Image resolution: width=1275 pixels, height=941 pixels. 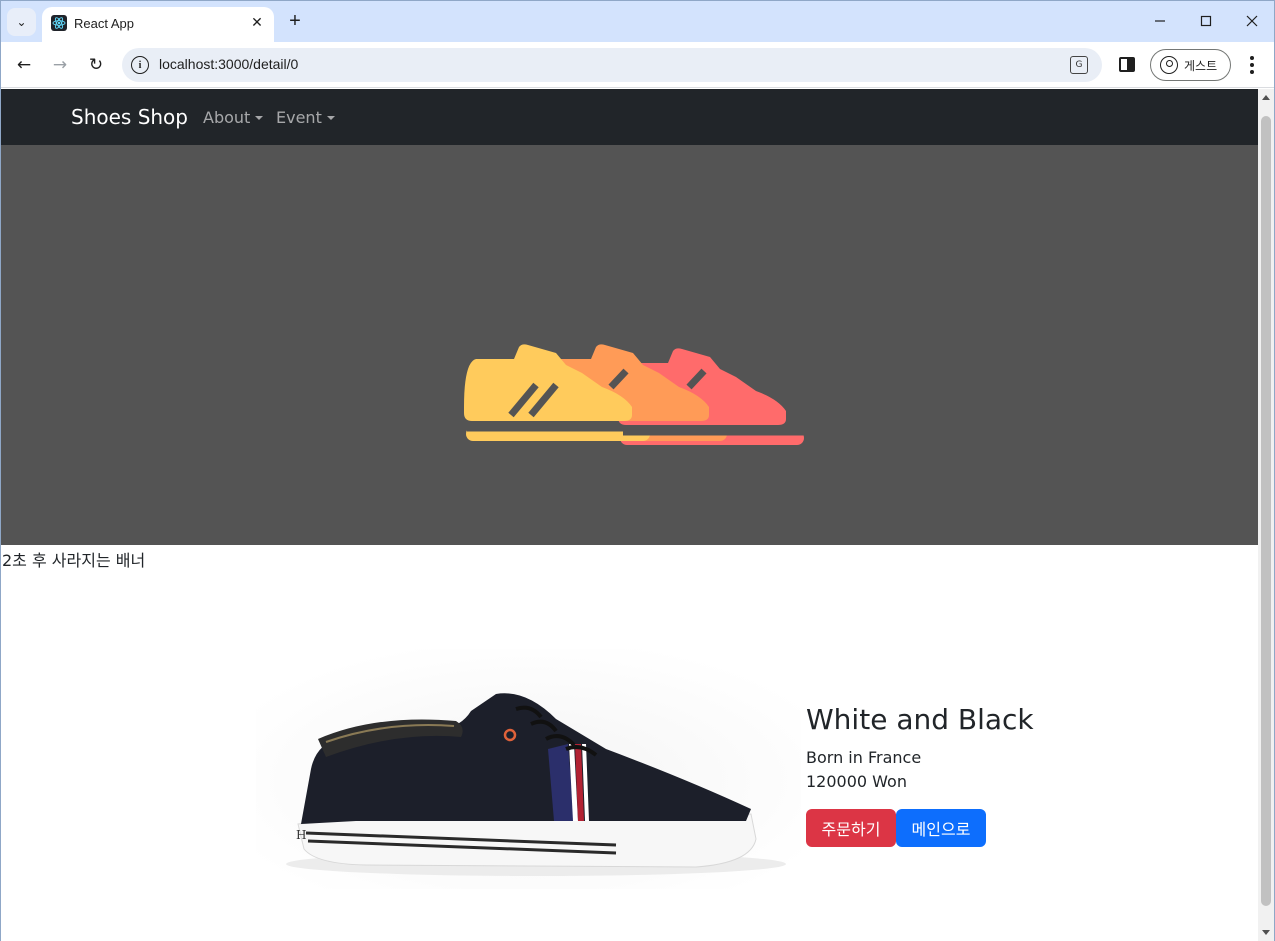 What do you see at coordinates (24, 65) in the screenshot?
I see `back-icon: ←` at bounding box center [24, 65].